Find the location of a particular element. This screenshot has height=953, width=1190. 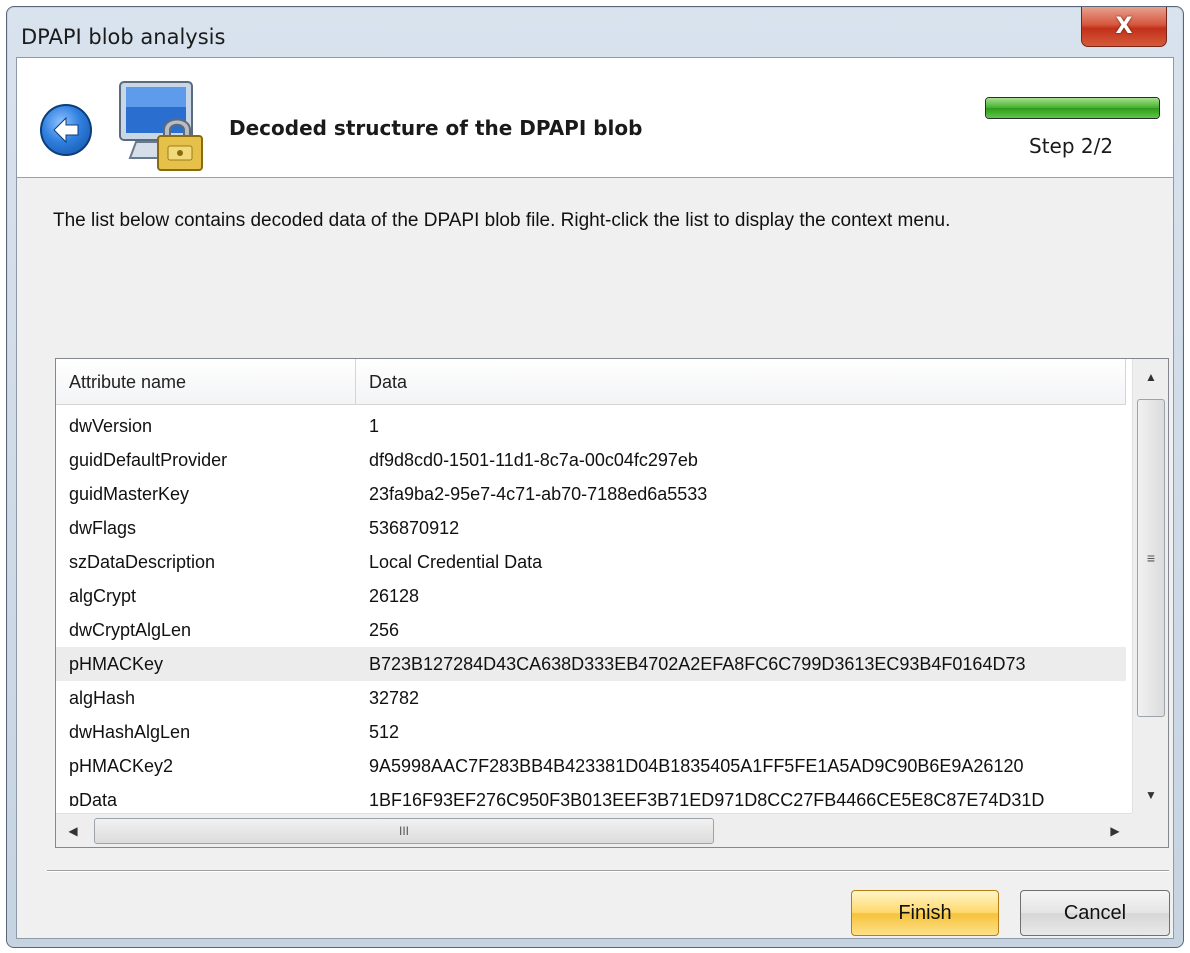

attribute-name-cell: dwHashAlgLen is located at coordinates (130, 732).